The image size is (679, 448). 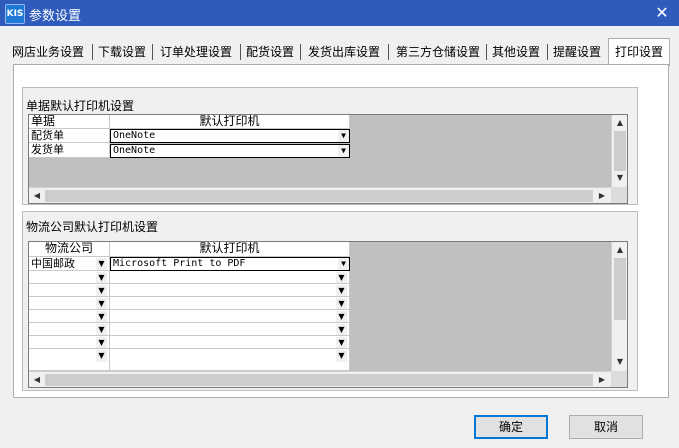 I want to click on tab-online-store: 网店业务设置, so click(x=48, y=52).